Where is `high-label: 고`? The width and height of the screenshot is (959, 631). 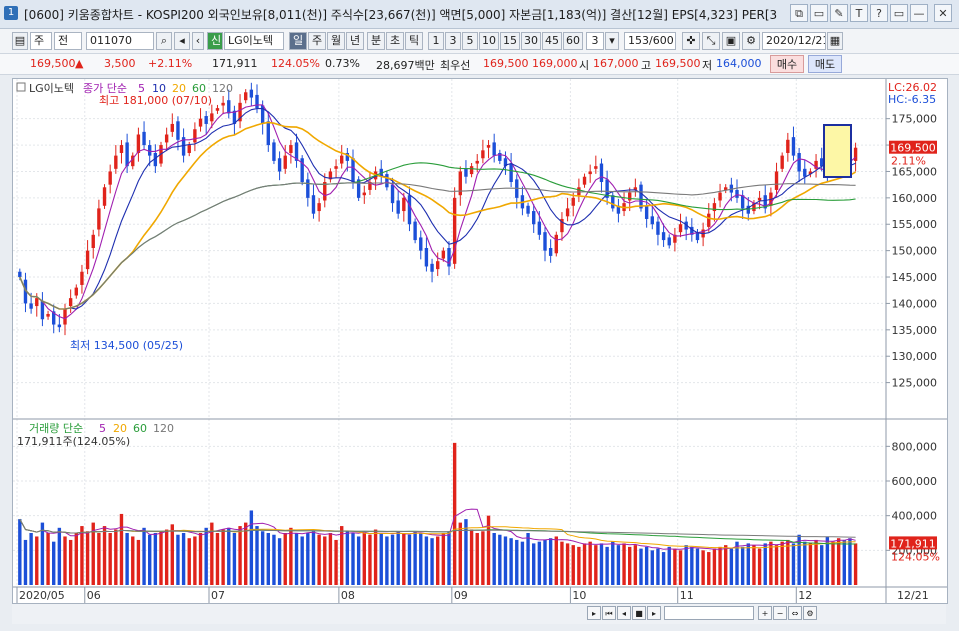
high-label: 고 is located at coordinates (646, 65).